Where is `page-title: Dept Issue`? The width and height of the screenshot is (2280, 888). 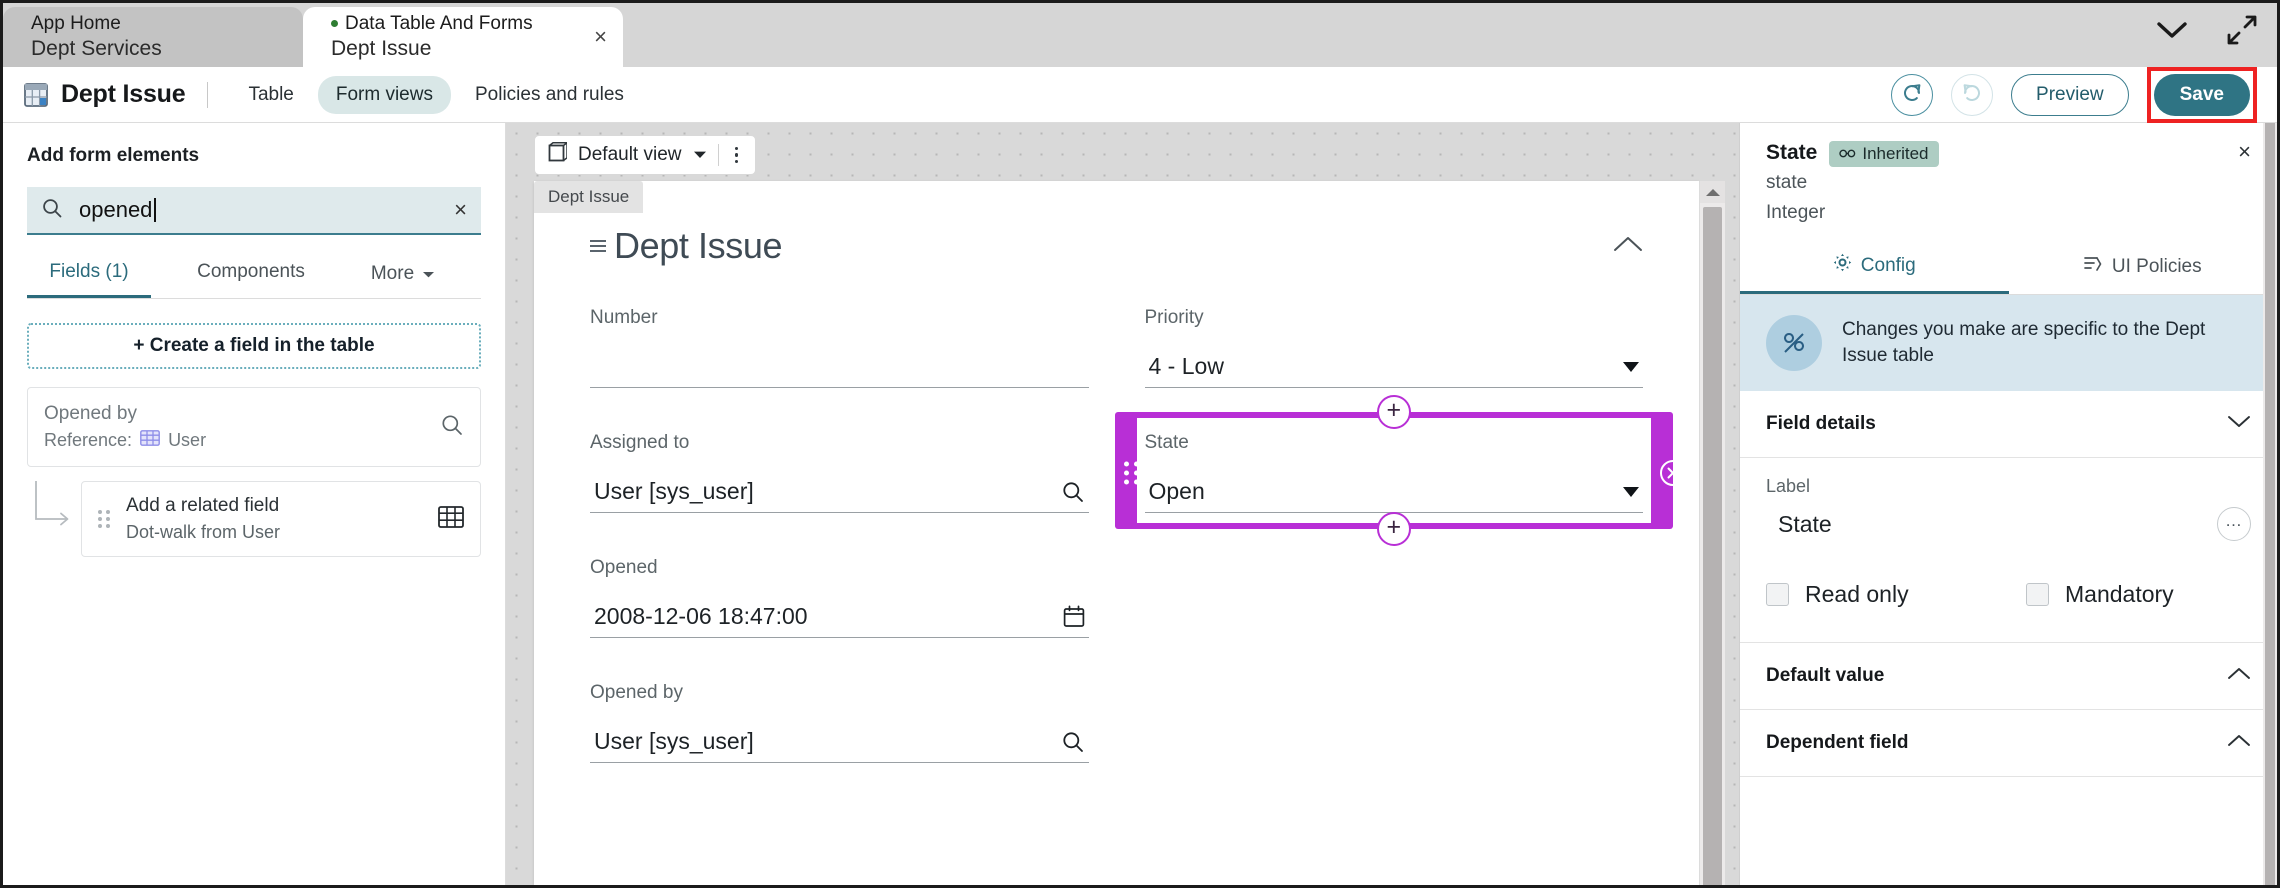
page-title: Dept Issue is located at coordinates (123, 94).